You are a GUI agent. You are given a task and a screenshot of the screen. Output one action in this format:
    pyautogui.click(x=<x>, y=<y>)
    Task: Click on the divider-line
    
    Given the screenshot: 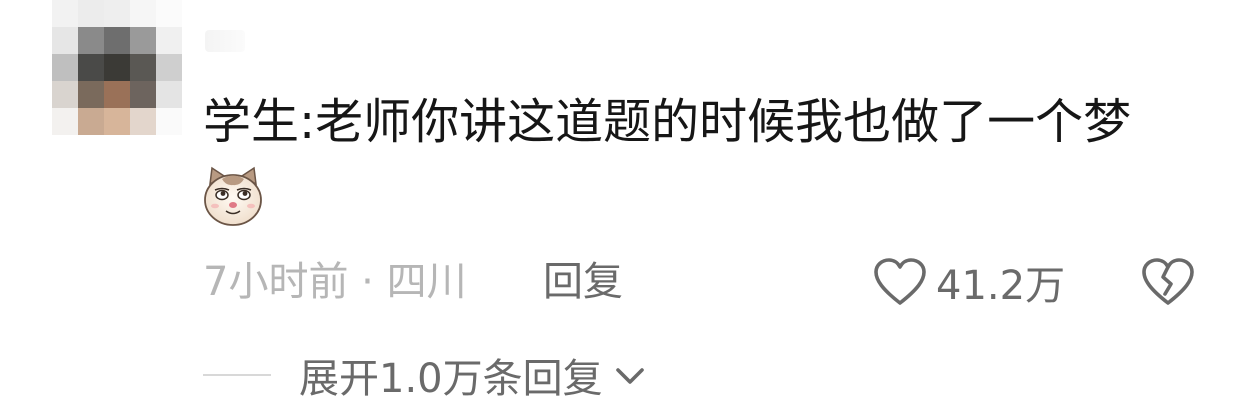 What is the action you would take?
    pyautogui.click(x=237, y=375)
    